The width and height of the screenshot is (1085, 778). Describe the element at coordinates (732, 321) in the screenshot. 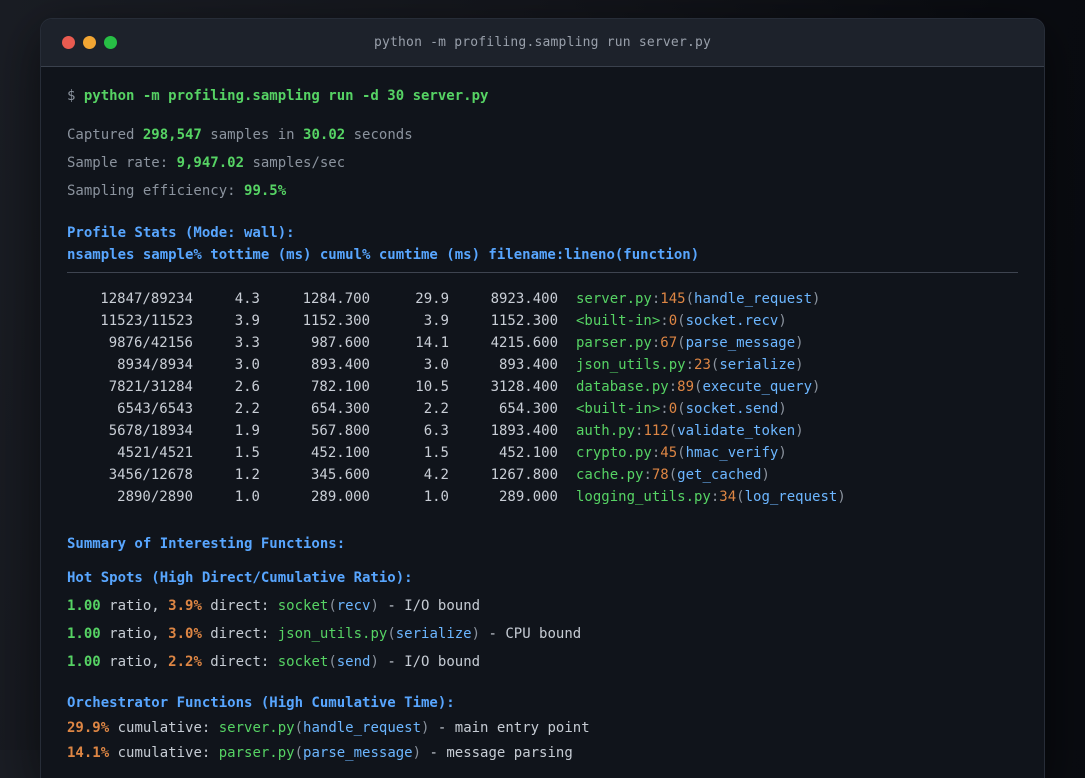

I see `function-name: socket.recv` at that location.